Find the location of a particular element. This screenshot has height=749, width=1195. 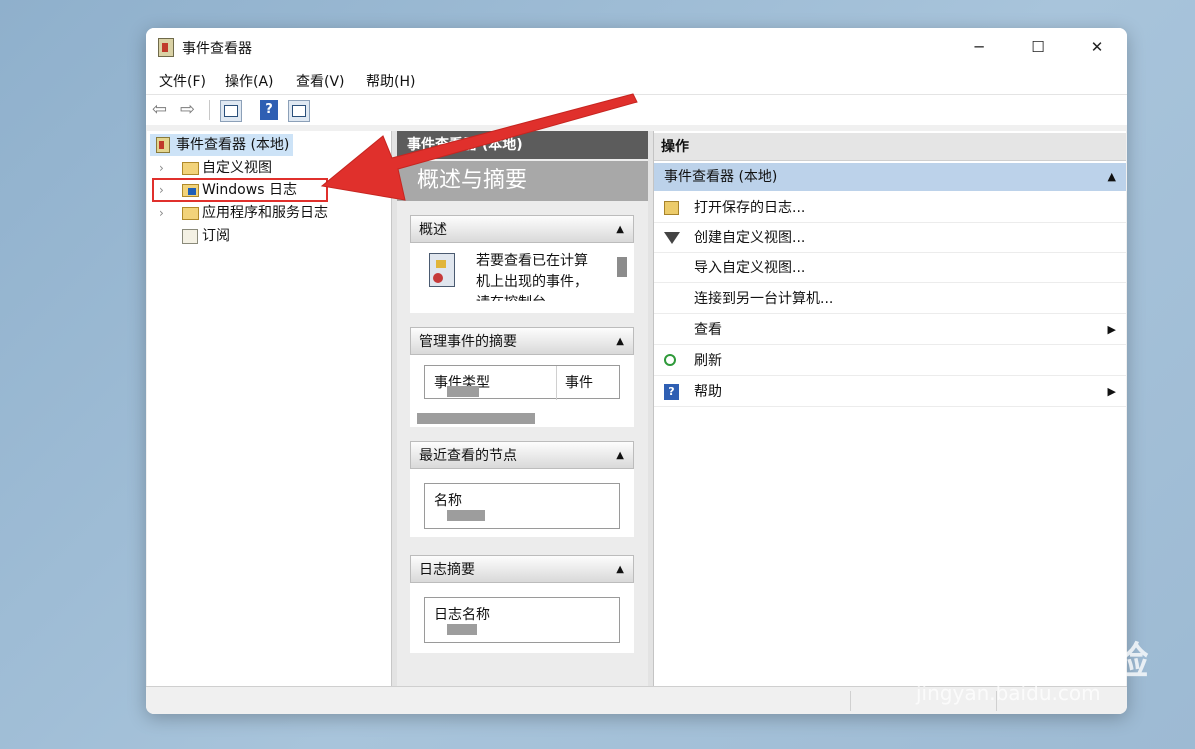

watermark-logo: Bai du 经验 is located at coordinates (1033, 661).